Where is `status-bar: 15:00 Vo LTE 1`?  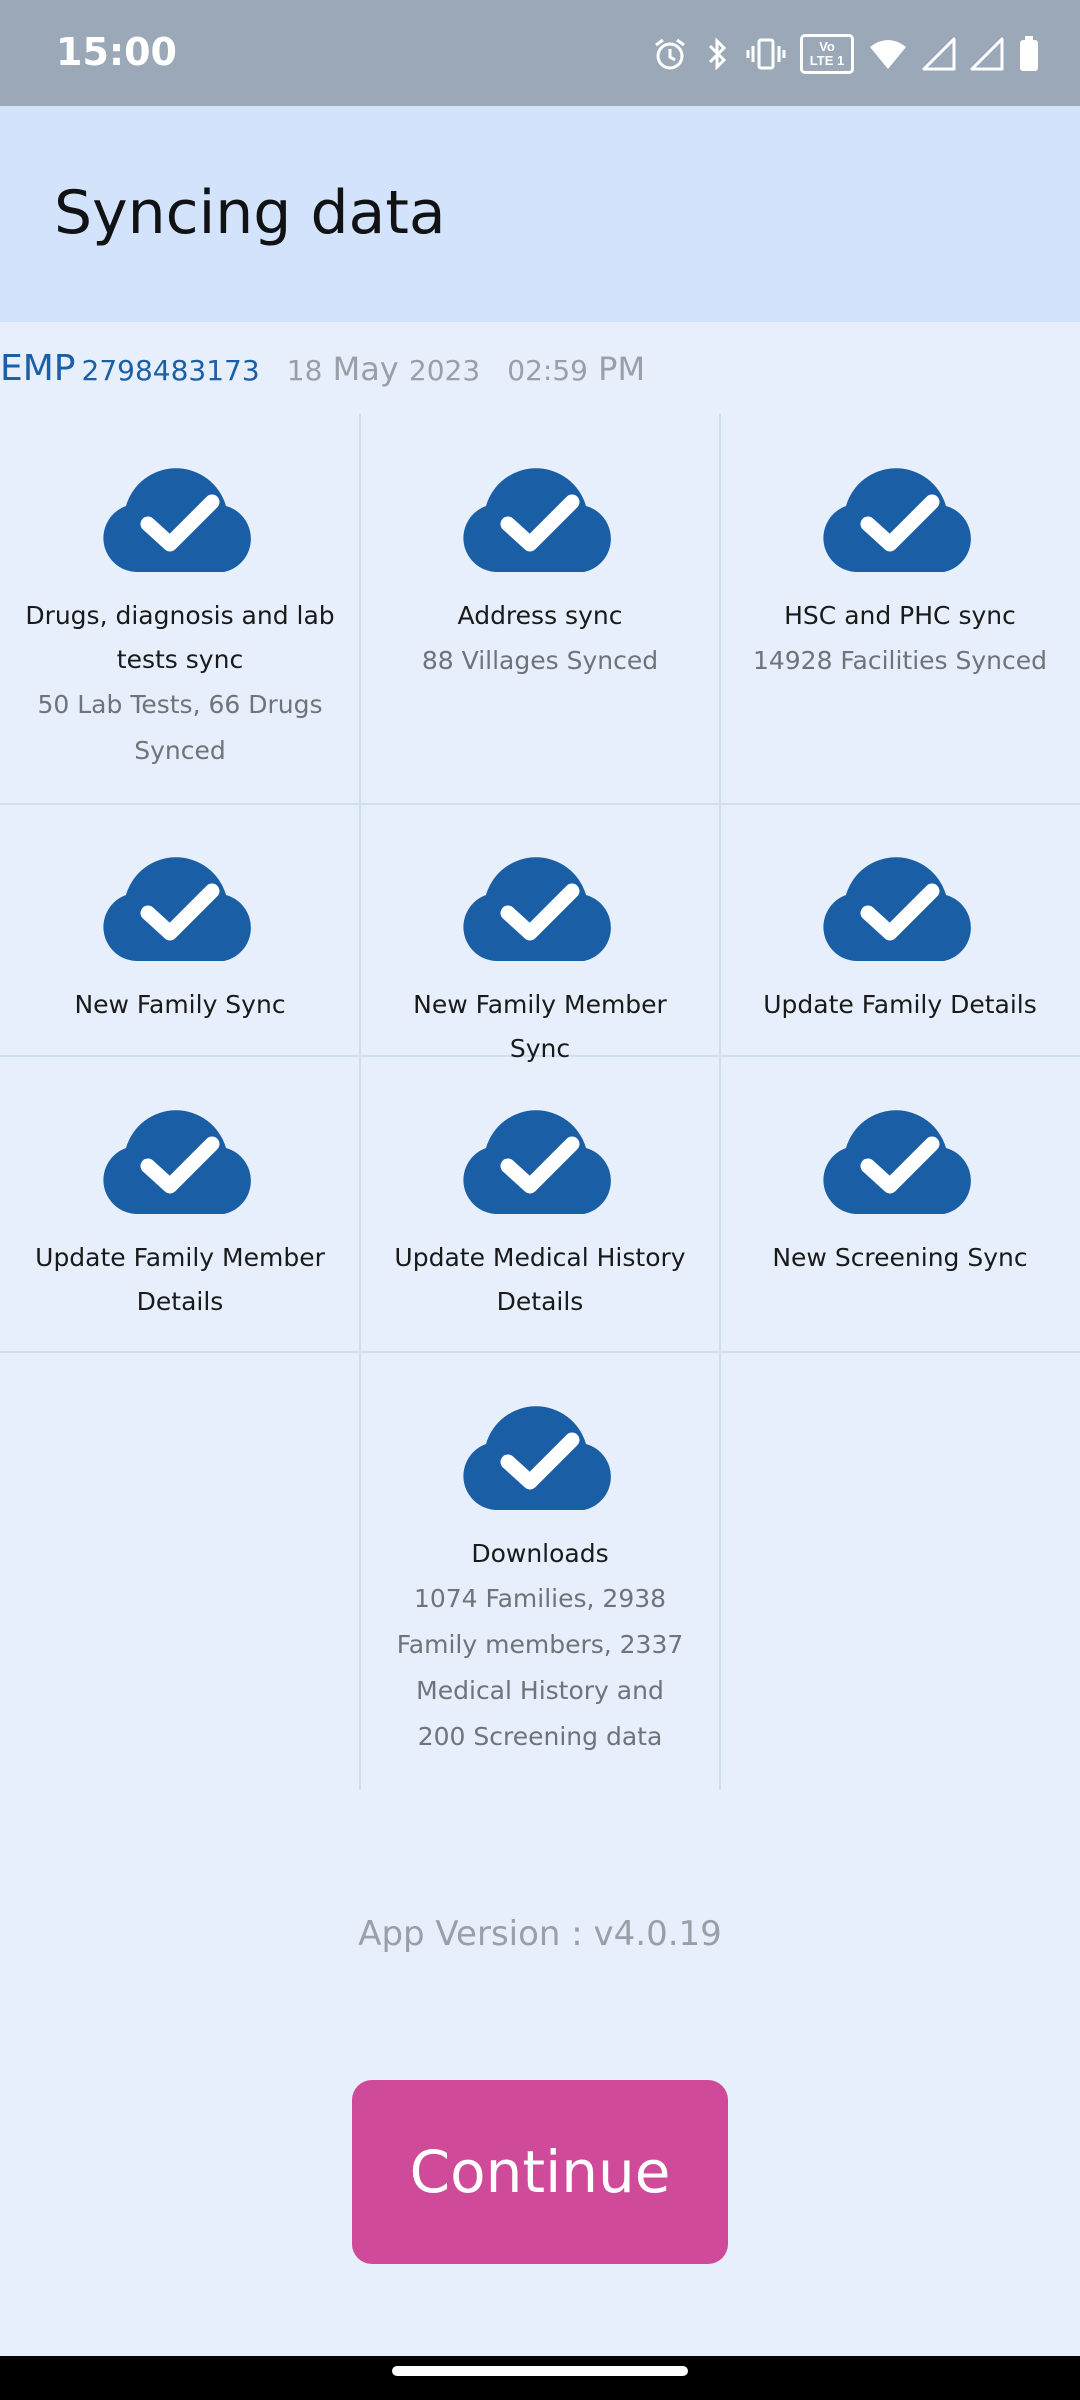
status-bar: 15:00 Vo LTE 1 is located at coordinates (540, 53).